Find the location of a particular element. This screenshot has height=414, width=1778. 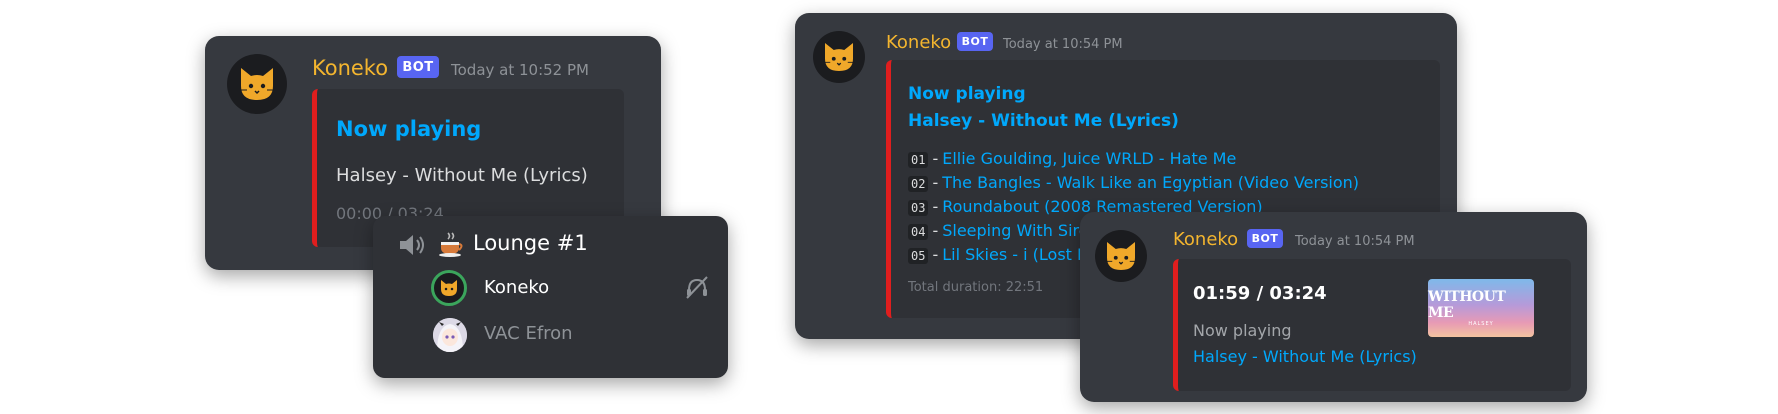

channel-name: Lounge #1 is located at coordinates (530, 243).